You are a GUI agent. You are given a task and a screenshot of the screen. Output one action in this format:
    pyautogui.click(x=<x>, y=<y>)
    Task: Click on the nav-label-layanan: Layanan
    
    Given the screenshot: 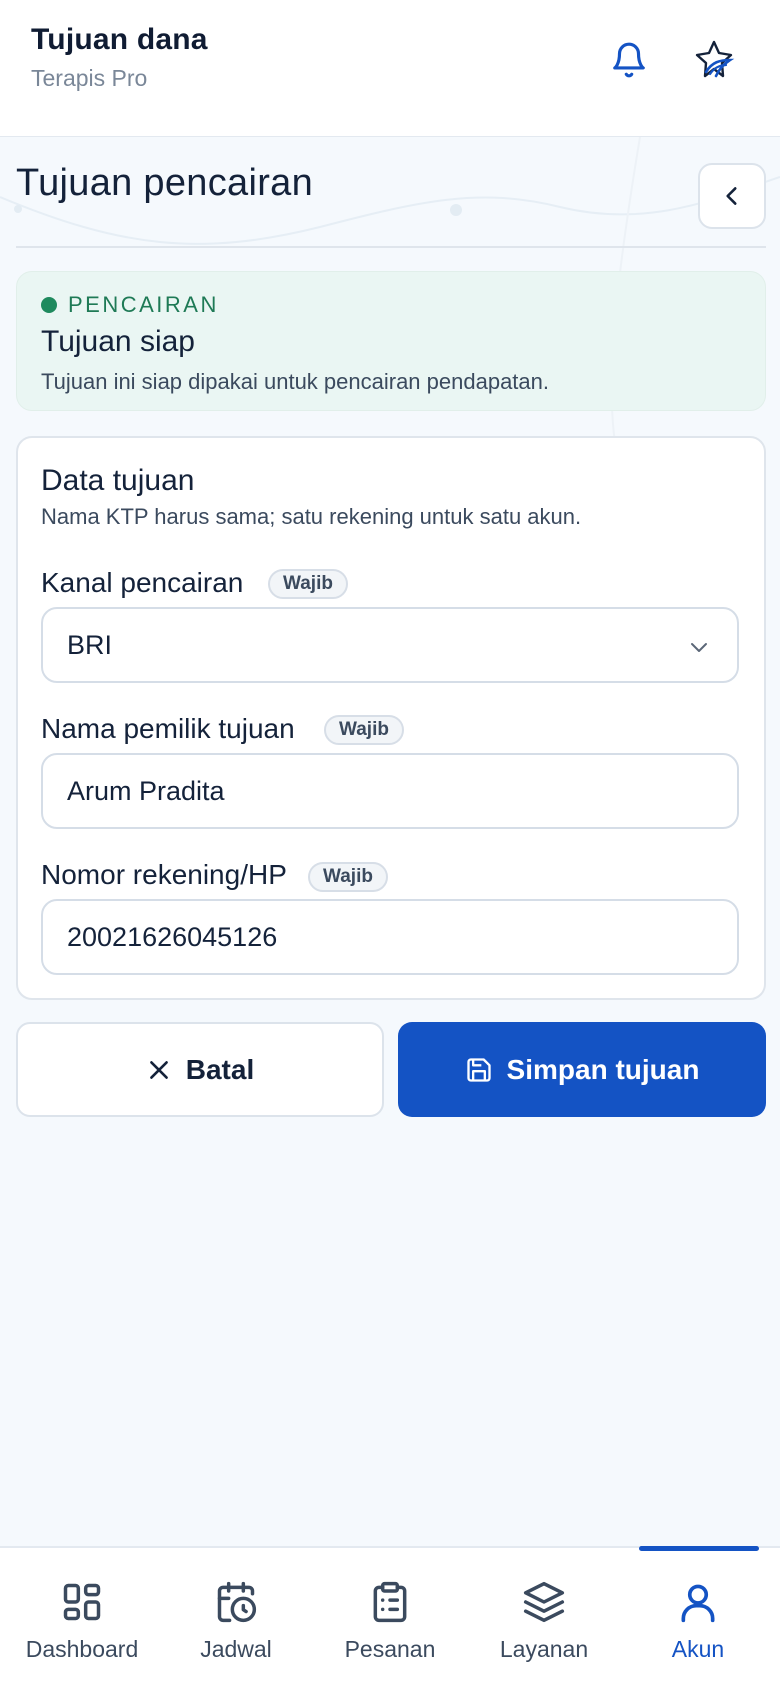 What is the action you would take?
    pyautogui.click(x=544, y=1649)
    